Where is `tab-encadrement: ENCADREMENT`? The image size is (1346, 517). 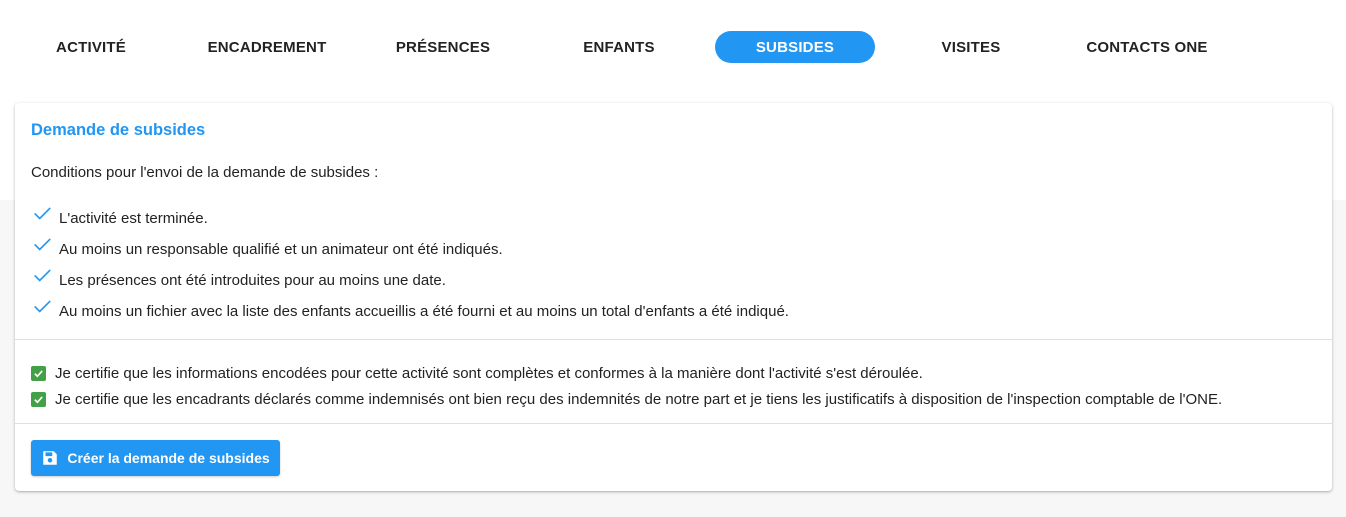
tab-encadrement: ENCADREMENT is located at coordinates (267, 47).